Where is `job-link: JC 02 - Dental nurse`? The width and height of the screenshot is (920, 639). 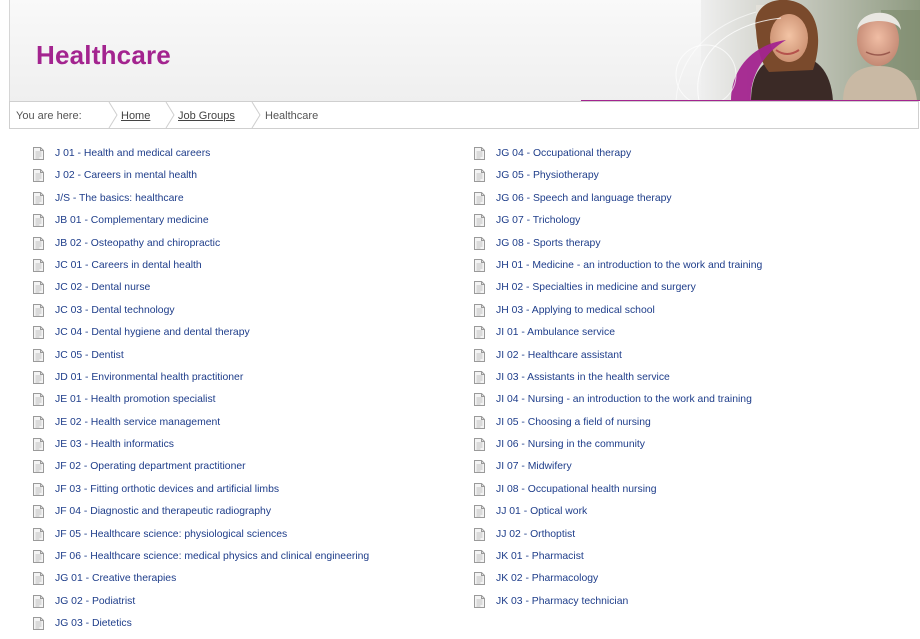 job-link: JC 02 - Dental nurse is located at coordinates (102, 288).